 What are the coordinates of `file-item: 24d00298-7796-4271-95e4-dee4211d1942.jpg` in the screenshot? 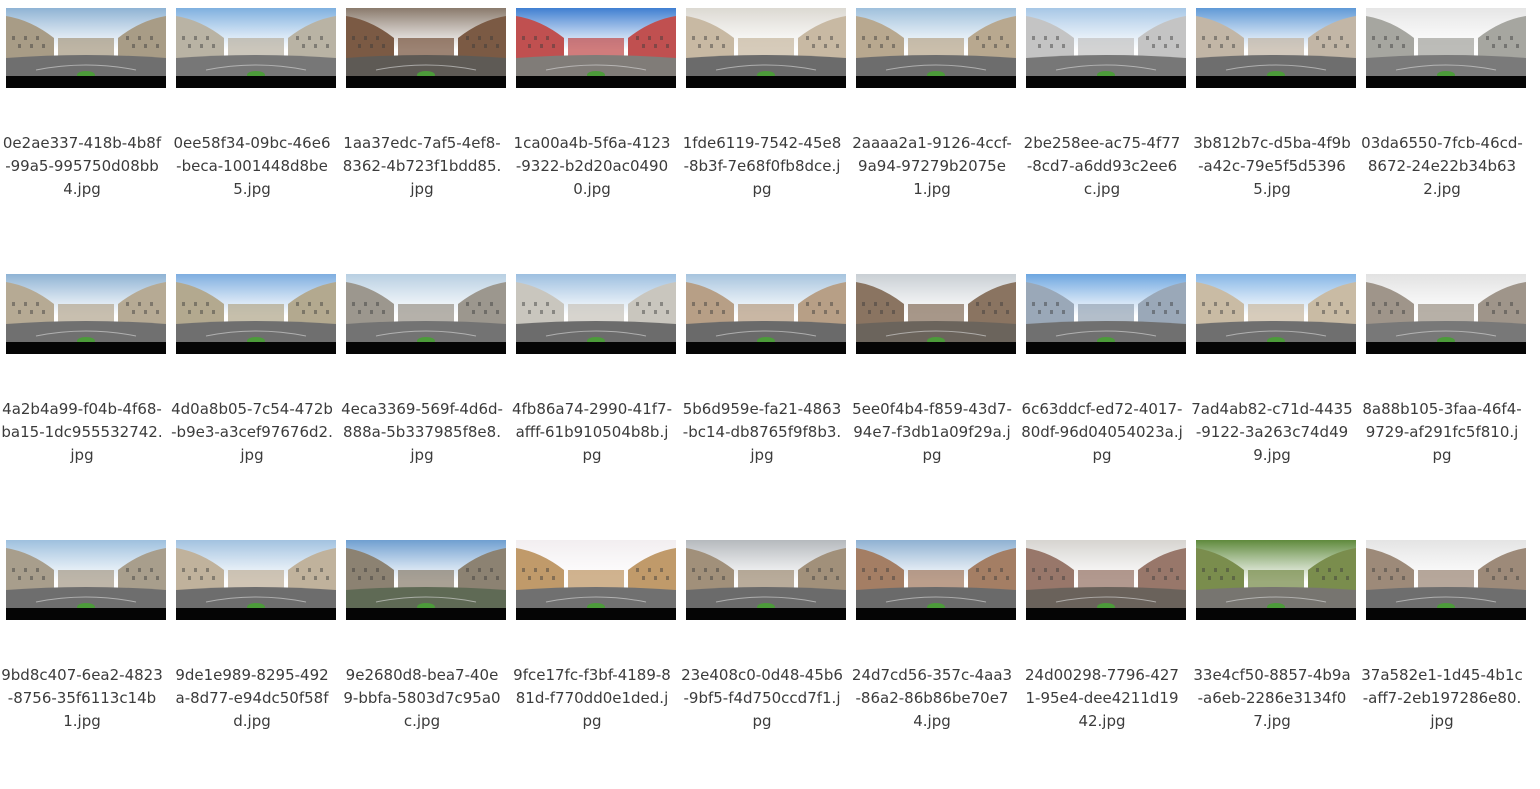 It's located at (1110, 664).